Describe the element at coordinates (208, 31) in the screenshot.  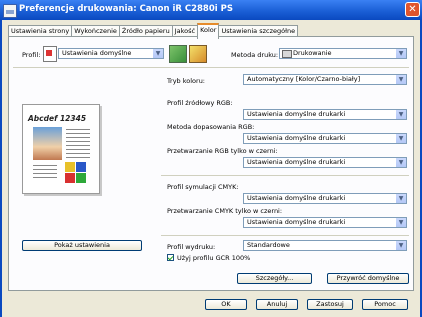
I see `tab-color: Kolor` at that location.